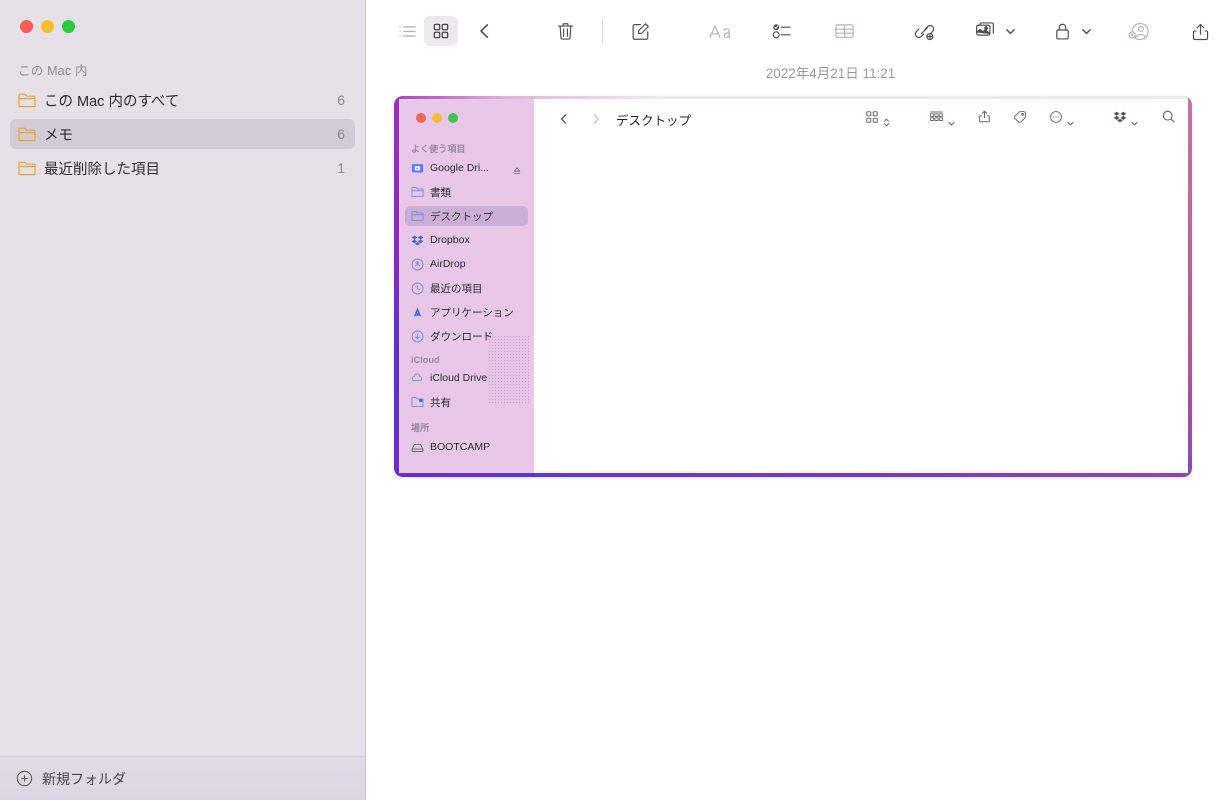 The width and height of the screenshot is (1220, 800). I want to click on finder-group-by-button, so click(942, 119).